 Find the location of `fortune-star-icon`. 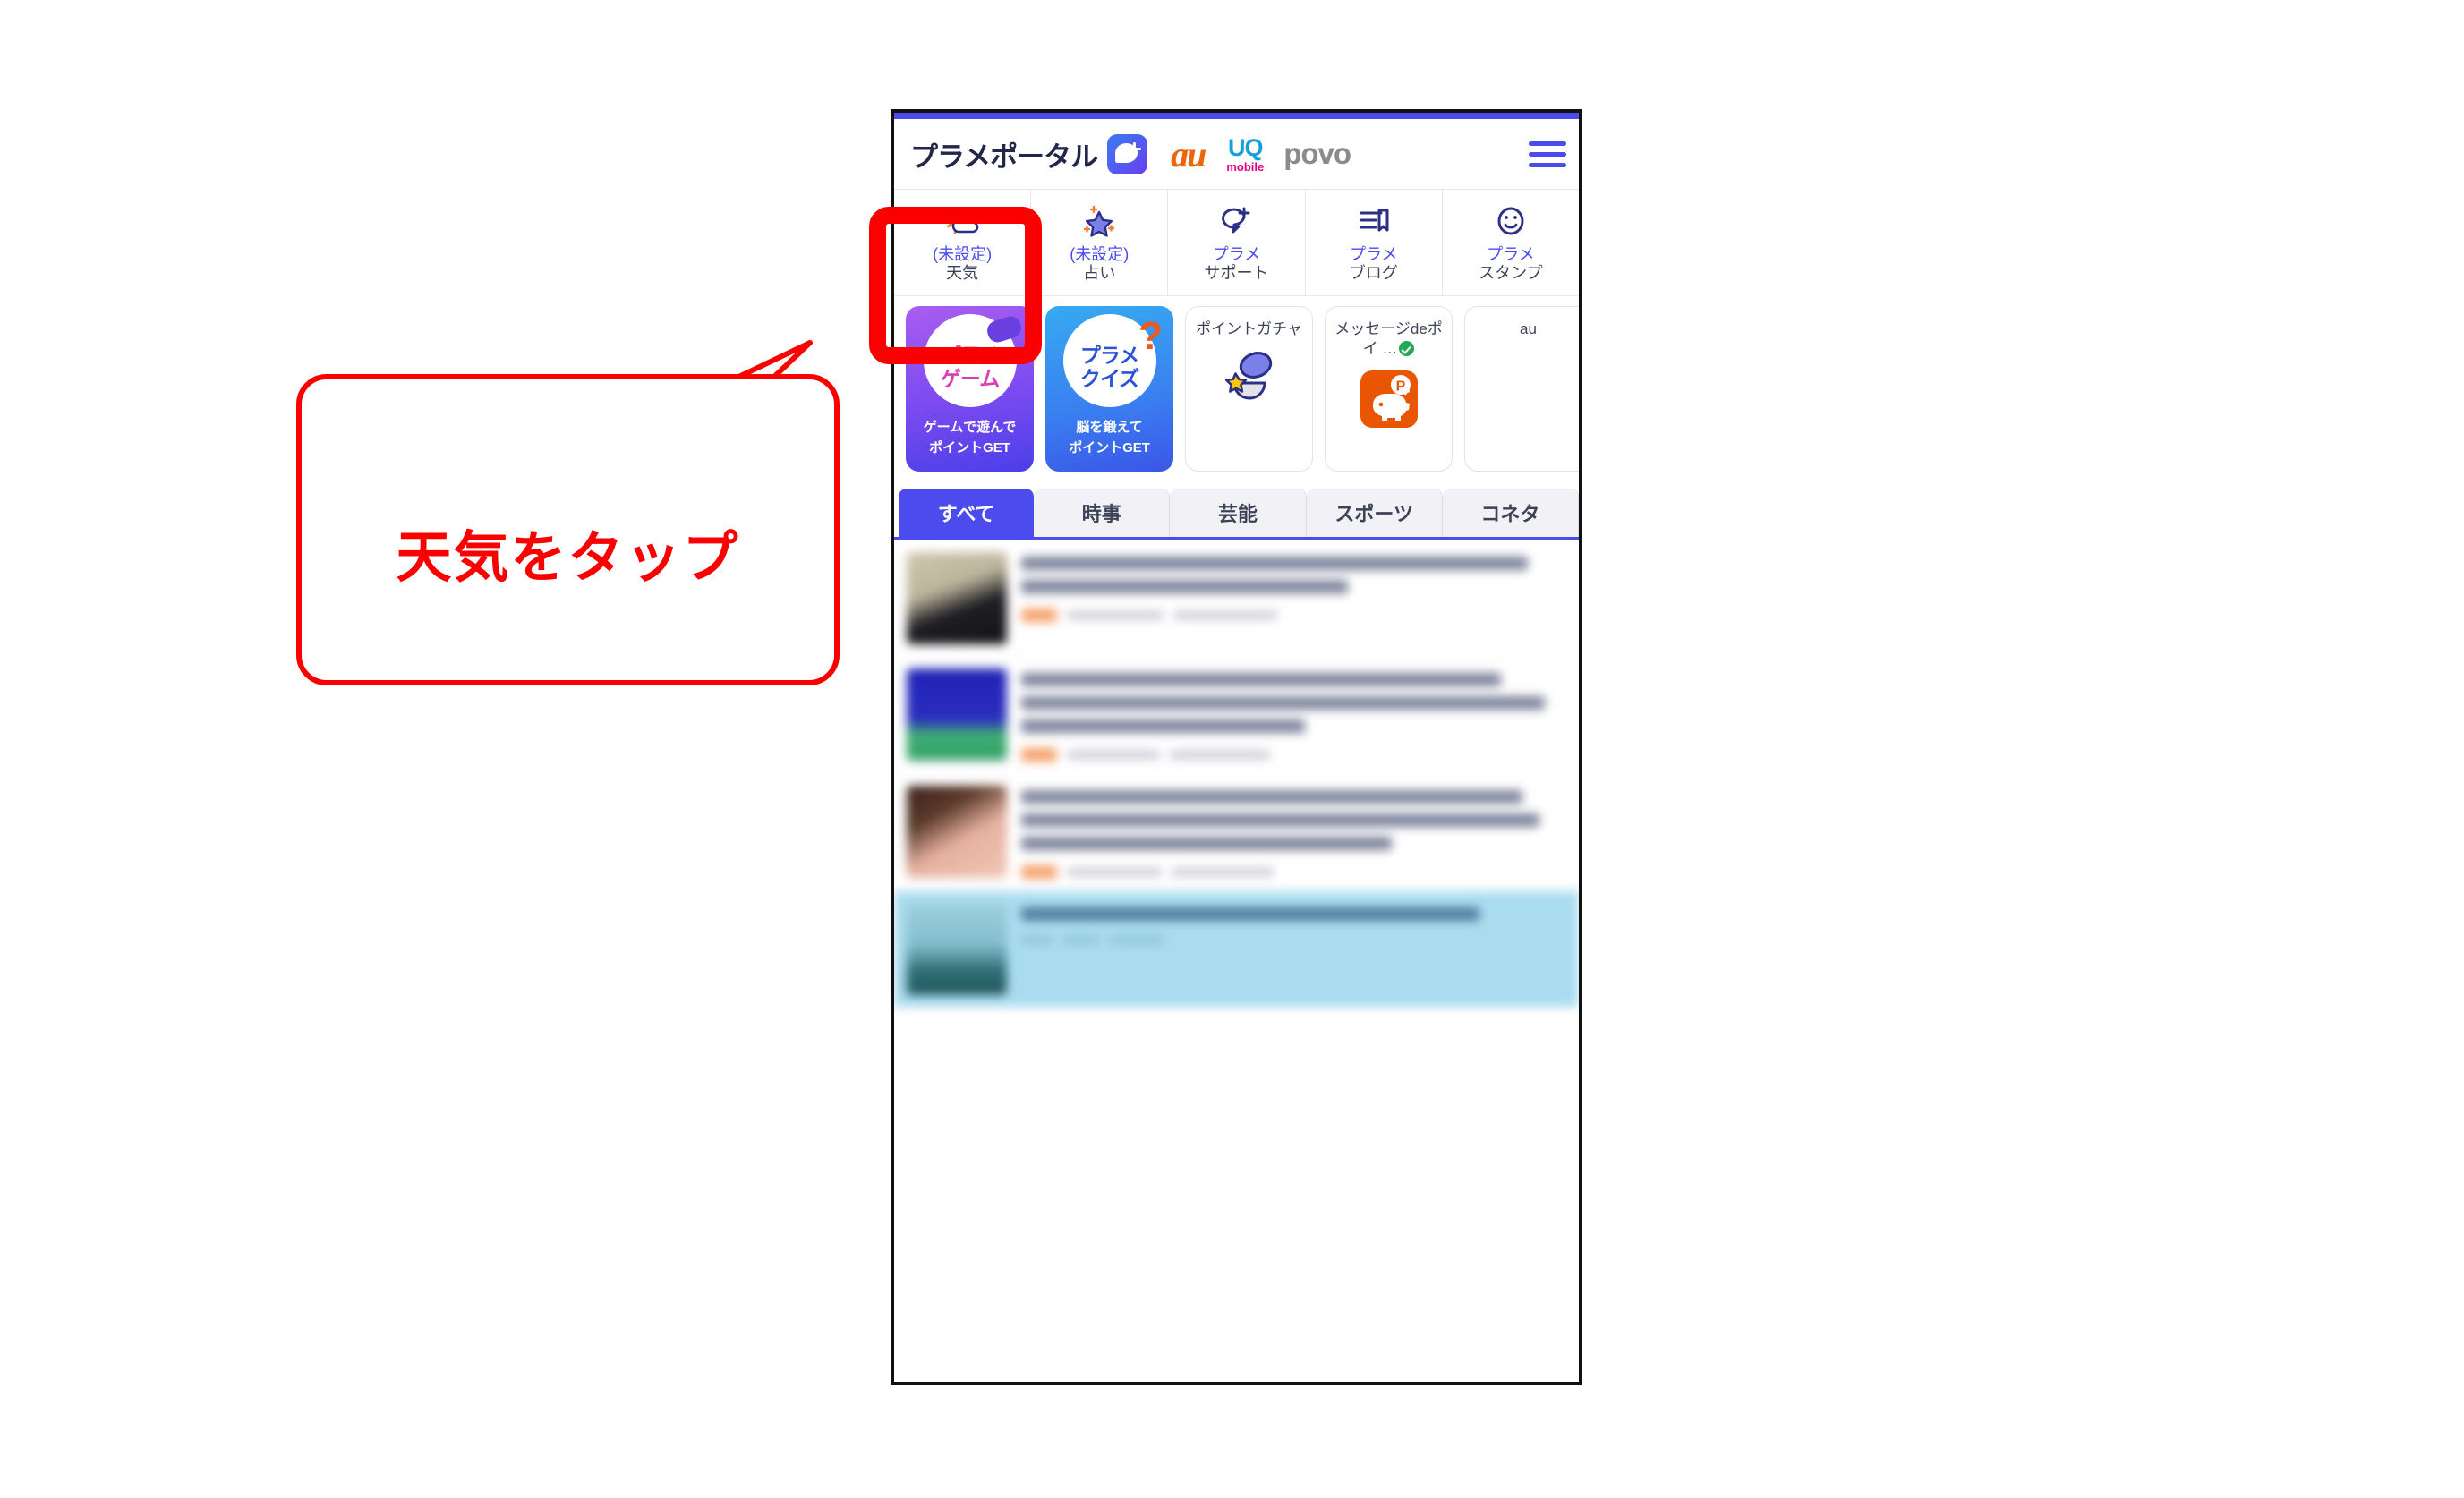

fortune-star-icon is located at coordinates (1099, 223).